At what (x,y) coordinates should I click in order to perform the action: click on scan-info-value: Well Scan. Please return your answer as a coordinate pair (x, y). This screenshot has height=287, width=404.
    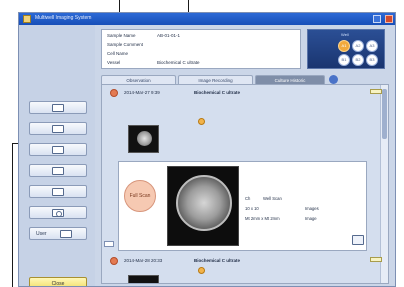
    Looking at the image, I should click on (272, 198).